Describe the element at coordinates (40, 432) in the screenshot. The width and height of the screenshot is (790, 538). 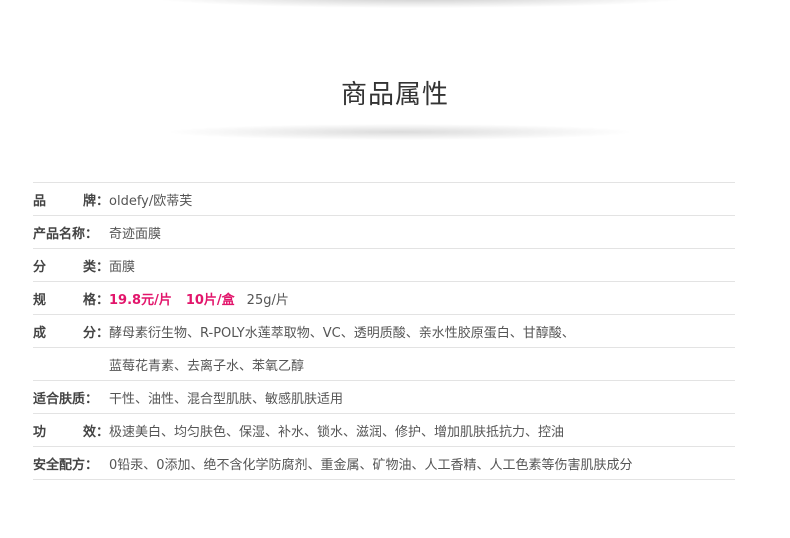
I see `label-char: 功` at that location.